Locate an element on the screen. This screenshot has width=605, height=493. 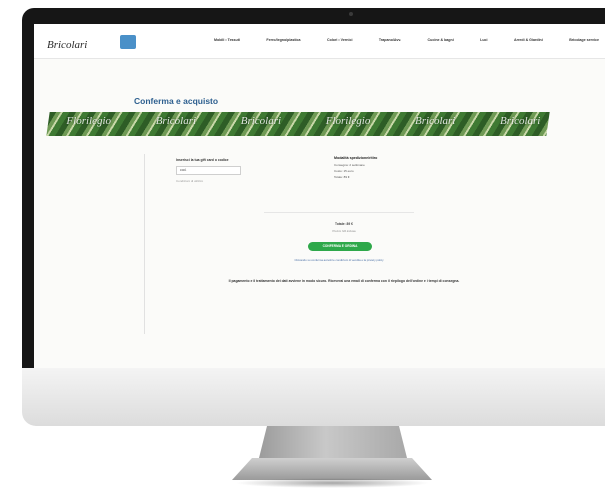
order-total: Totale: 89 € is located at coordinates (344, 224).